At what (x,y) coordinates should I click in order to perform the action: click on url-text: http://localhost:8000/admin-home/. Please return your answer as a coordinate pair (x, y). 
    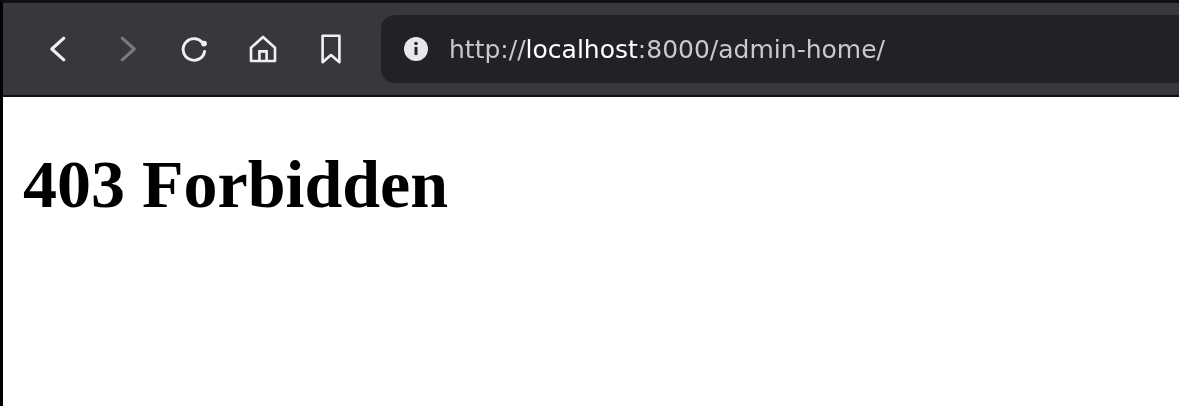
    Looking at the image, I should click on (667, 49).